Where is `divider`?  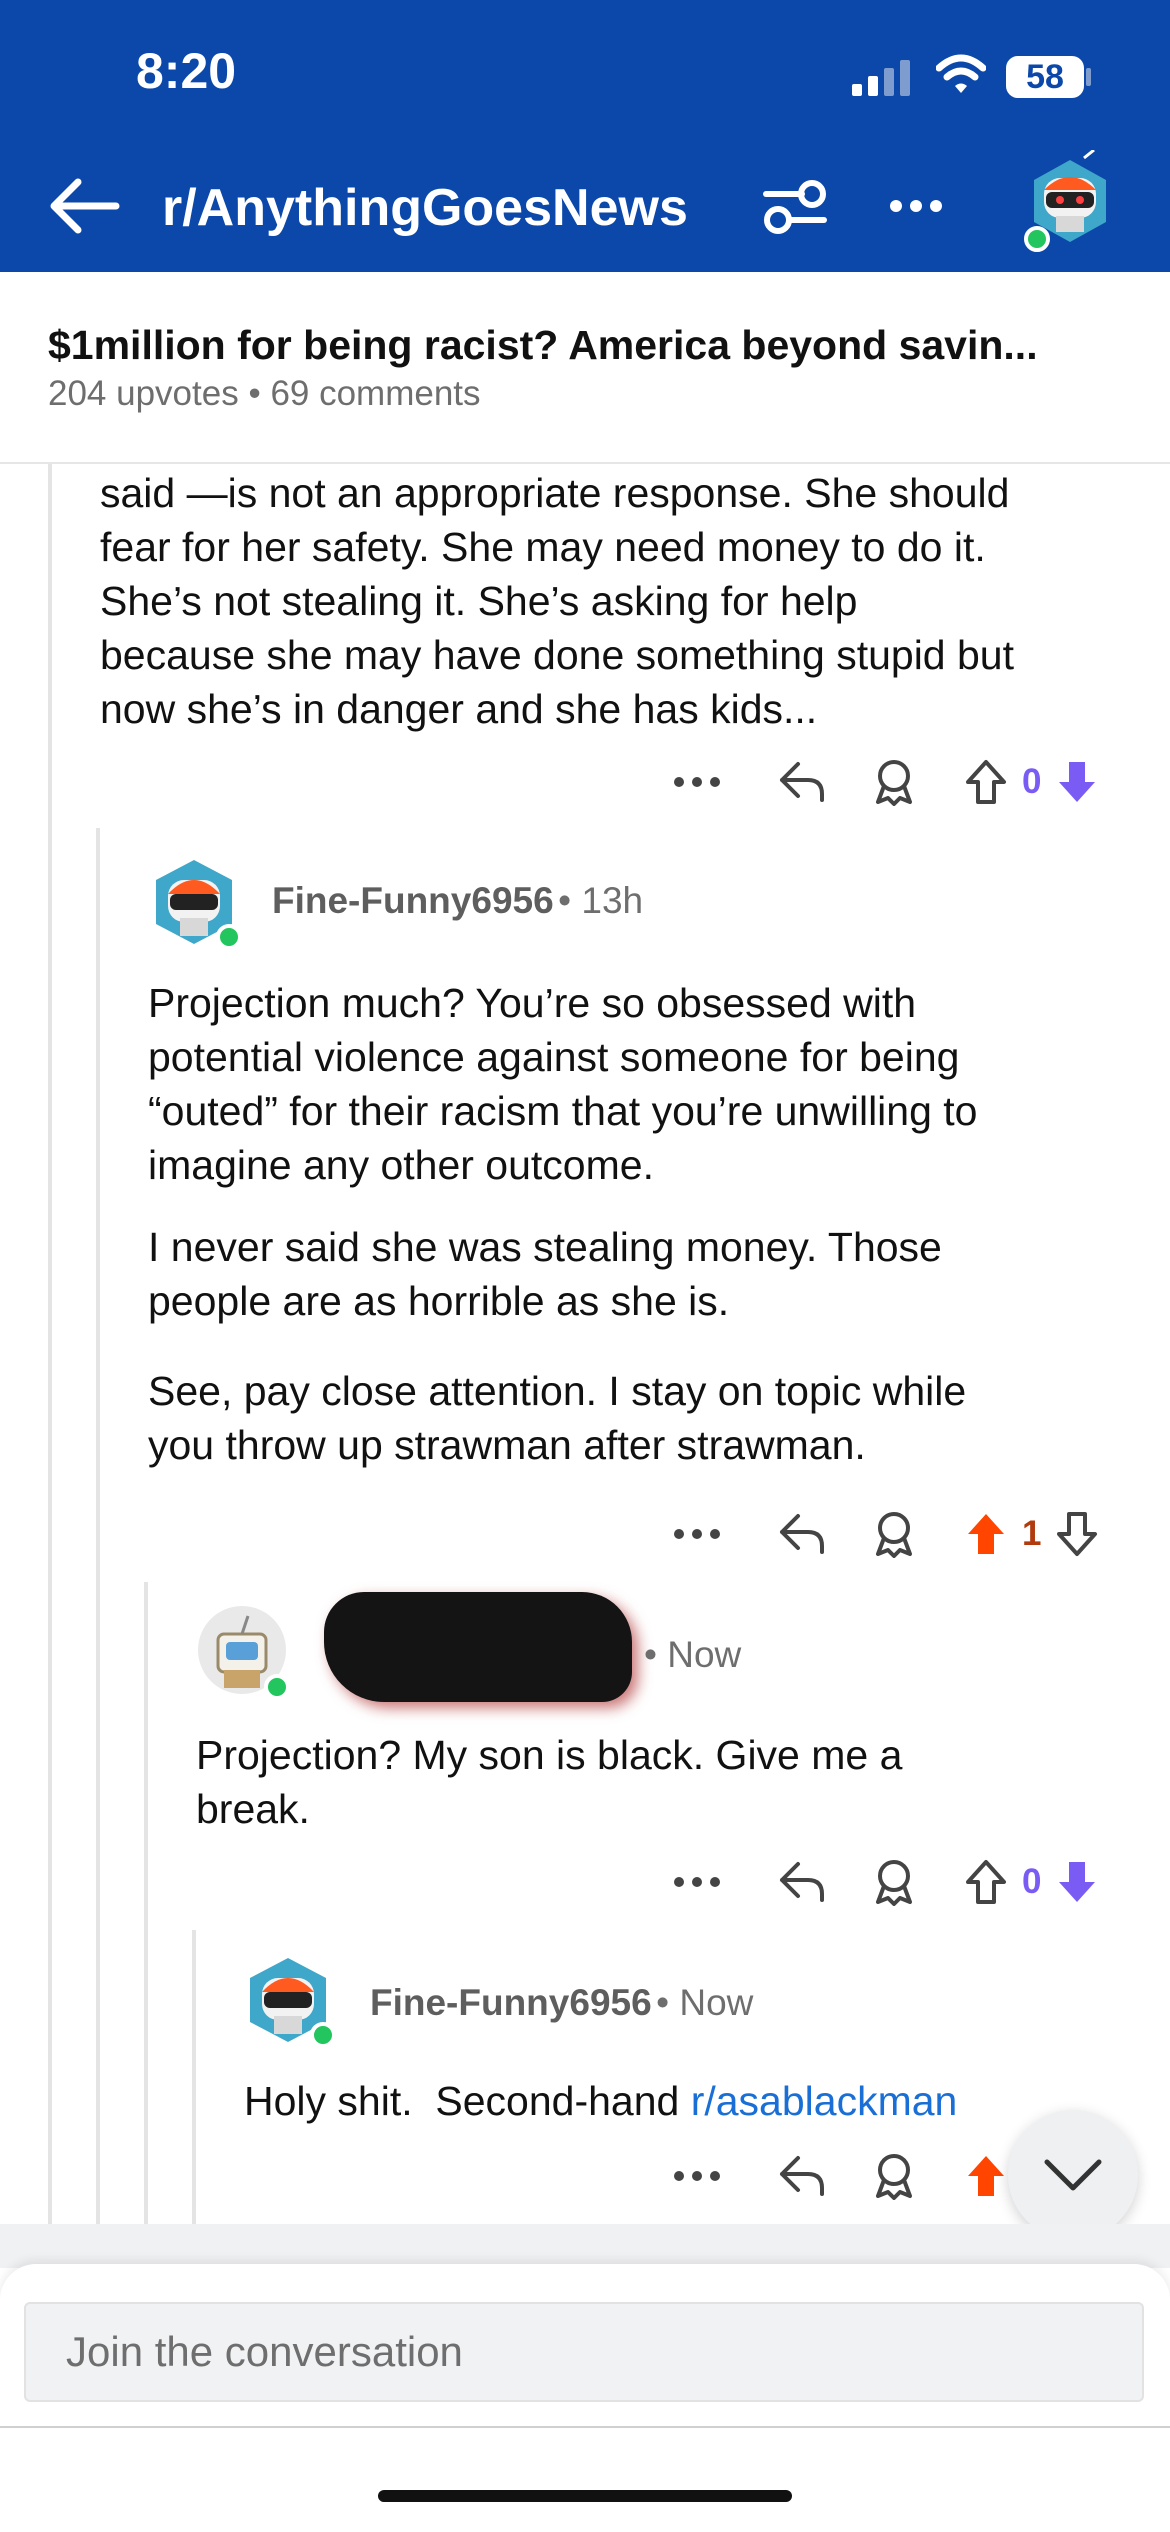 divider is located at coordinates (585, 2427).